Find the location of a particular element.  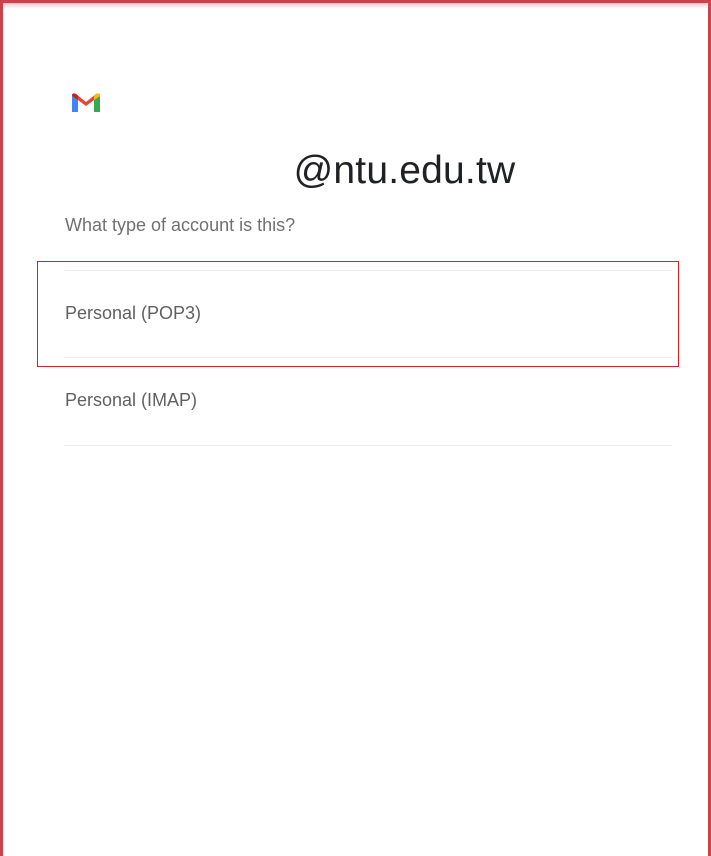

gmail-icon is located at coordinates (86, 102).